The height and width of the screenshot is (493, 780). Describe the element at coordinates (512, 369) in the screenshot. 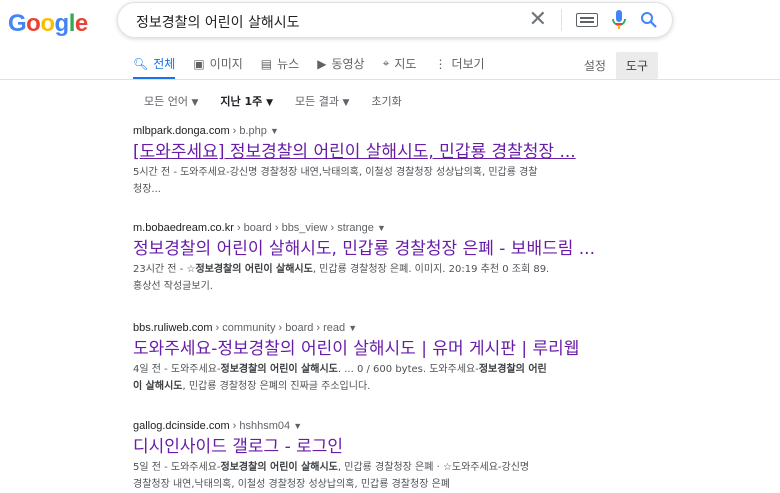

I see `snippet-highlight: 정보경찰의 어린` at that location.